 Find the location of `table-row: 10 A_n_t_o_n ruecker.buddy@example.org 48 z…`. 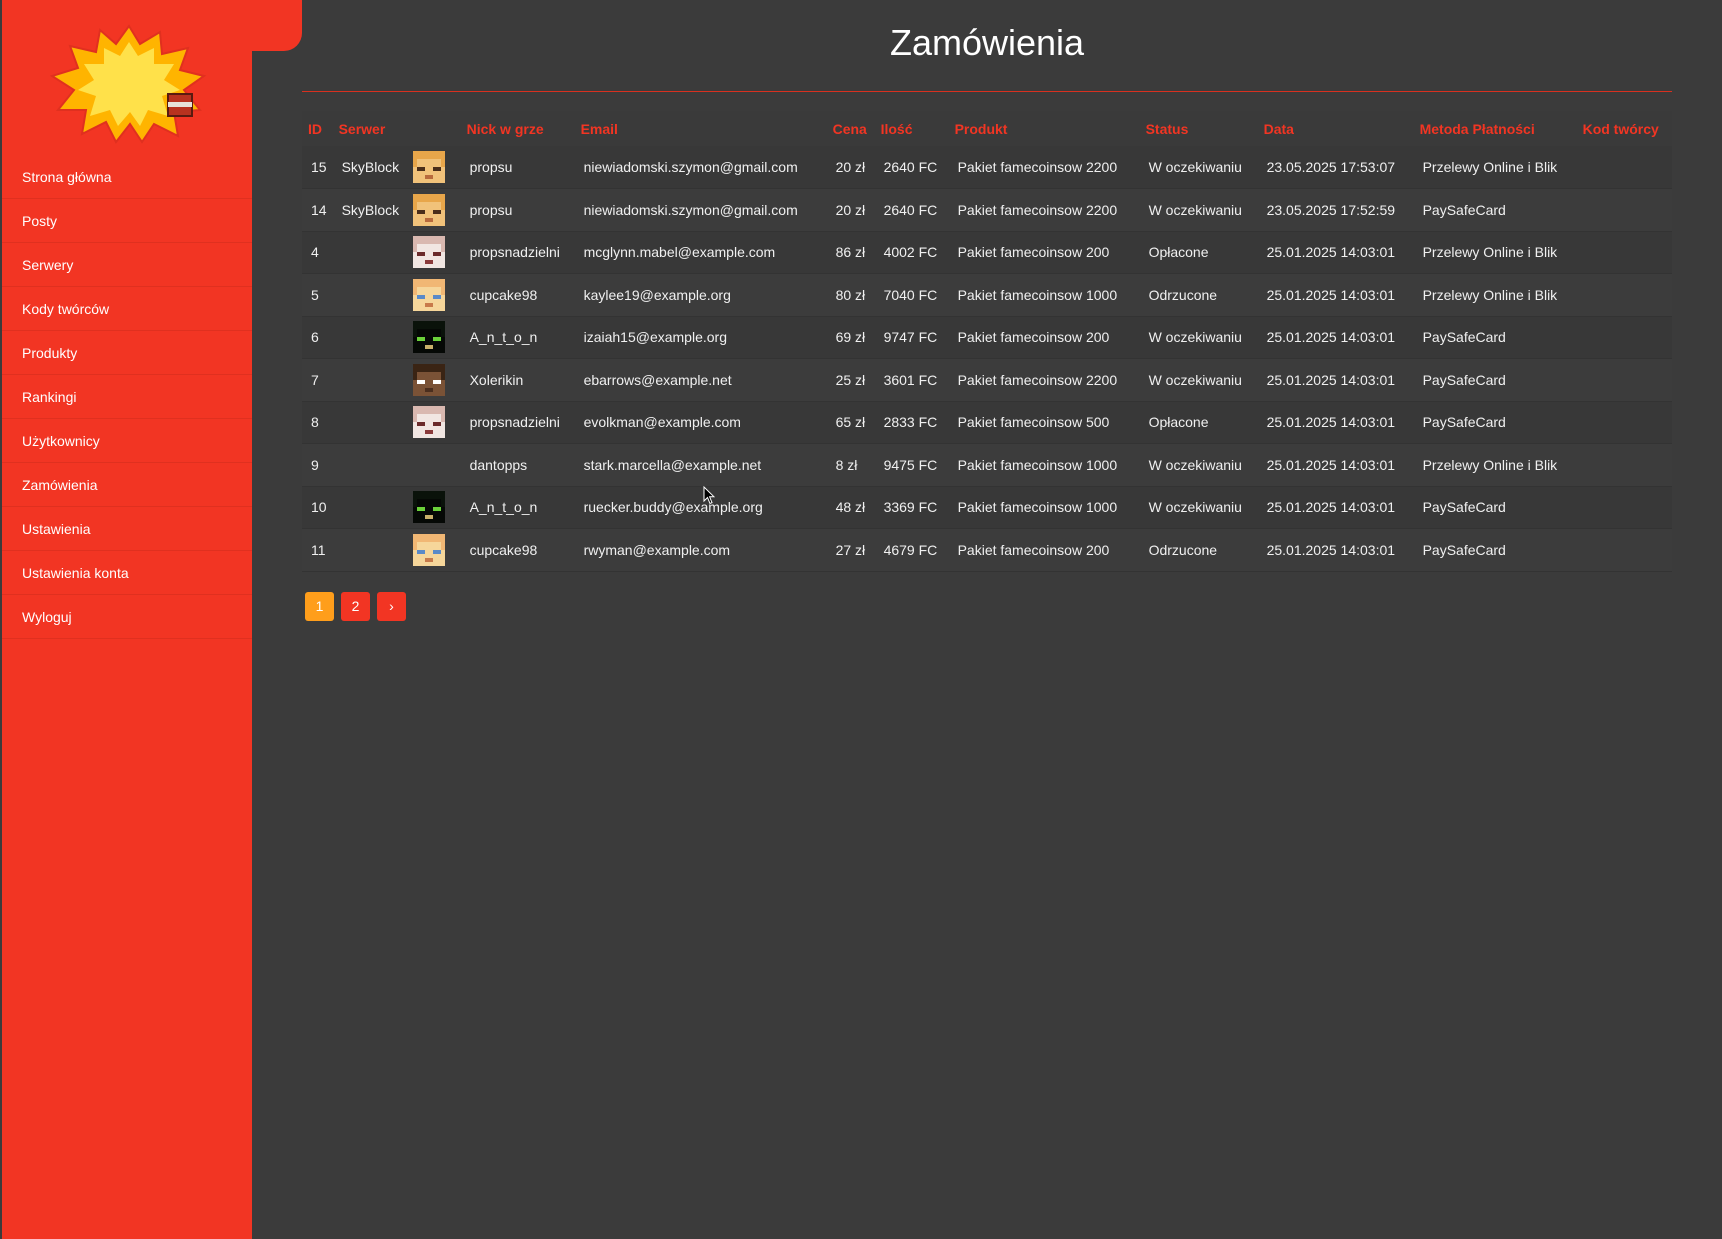

table-row: 10 A_n_t_o_n ruecker.buddy@example.org 48 z… is located at coordinates (987, 507).